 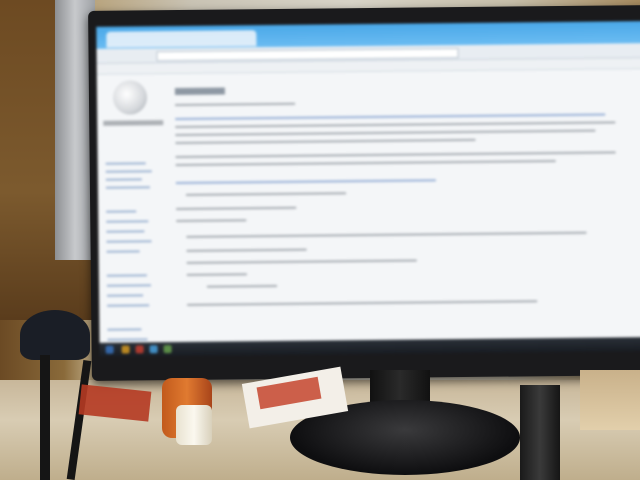 I want to click on cardboard-box, so click(x=610, y=400).